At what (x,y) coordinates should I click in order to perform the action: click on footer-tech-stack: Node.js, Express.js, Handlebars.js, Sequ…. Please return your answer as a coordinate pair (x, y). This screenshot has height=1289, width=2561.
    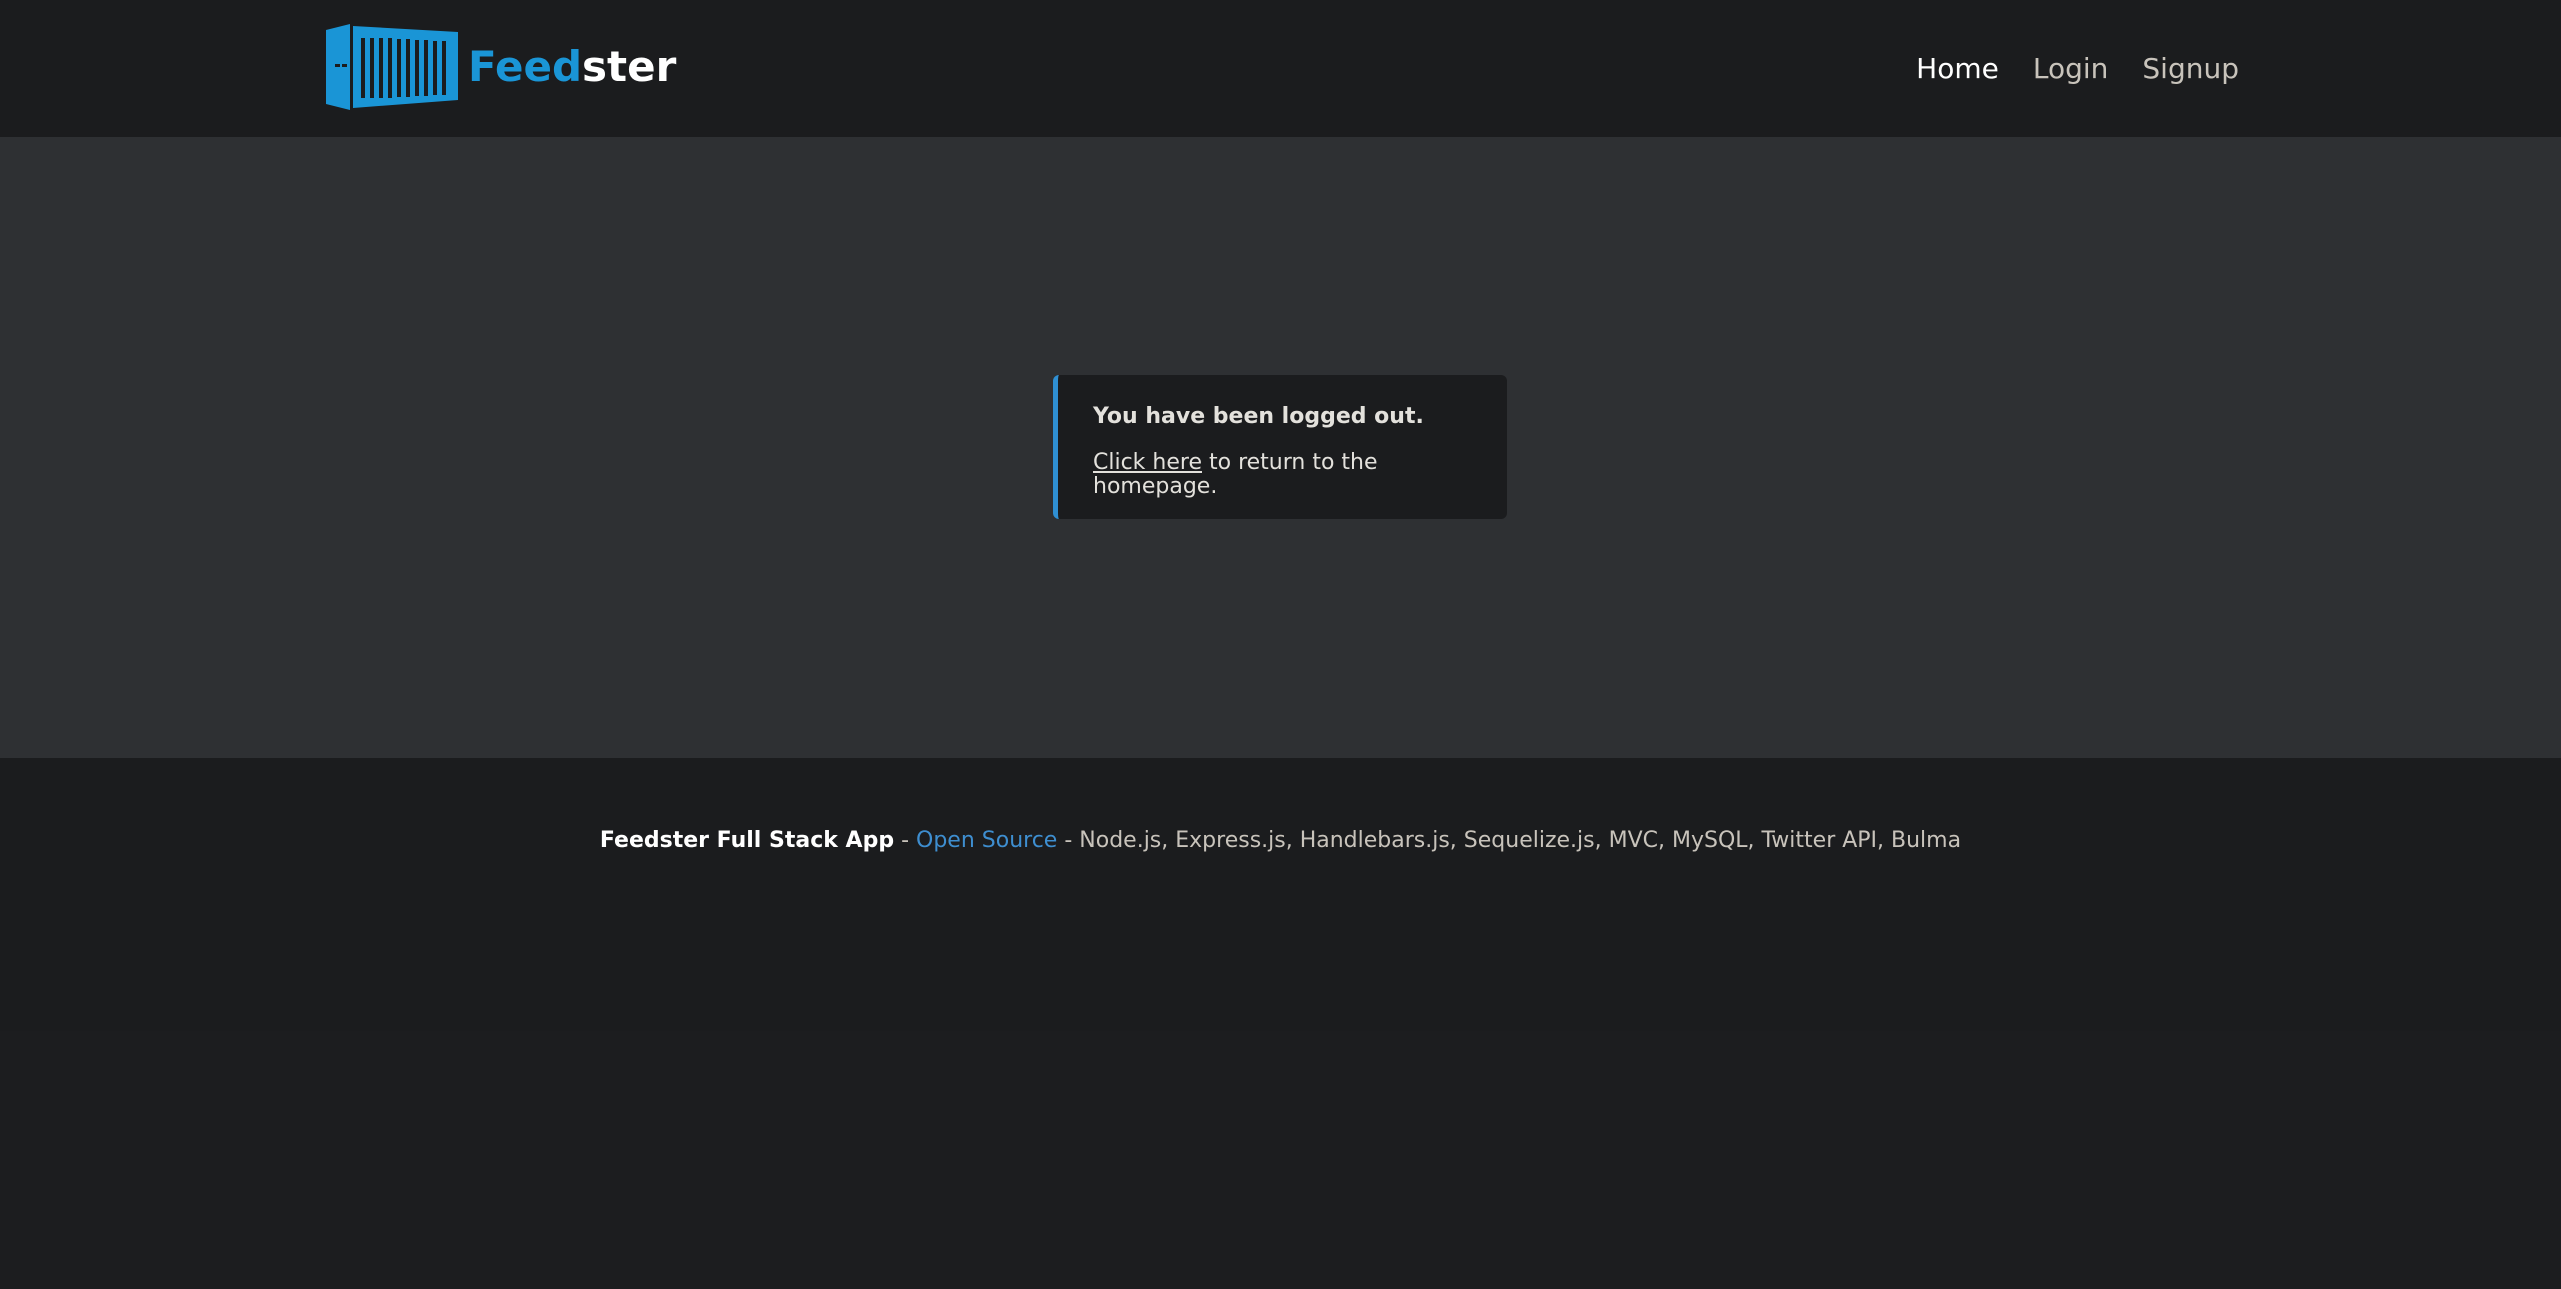
    Looking at the image, I should click on (1520, 840).